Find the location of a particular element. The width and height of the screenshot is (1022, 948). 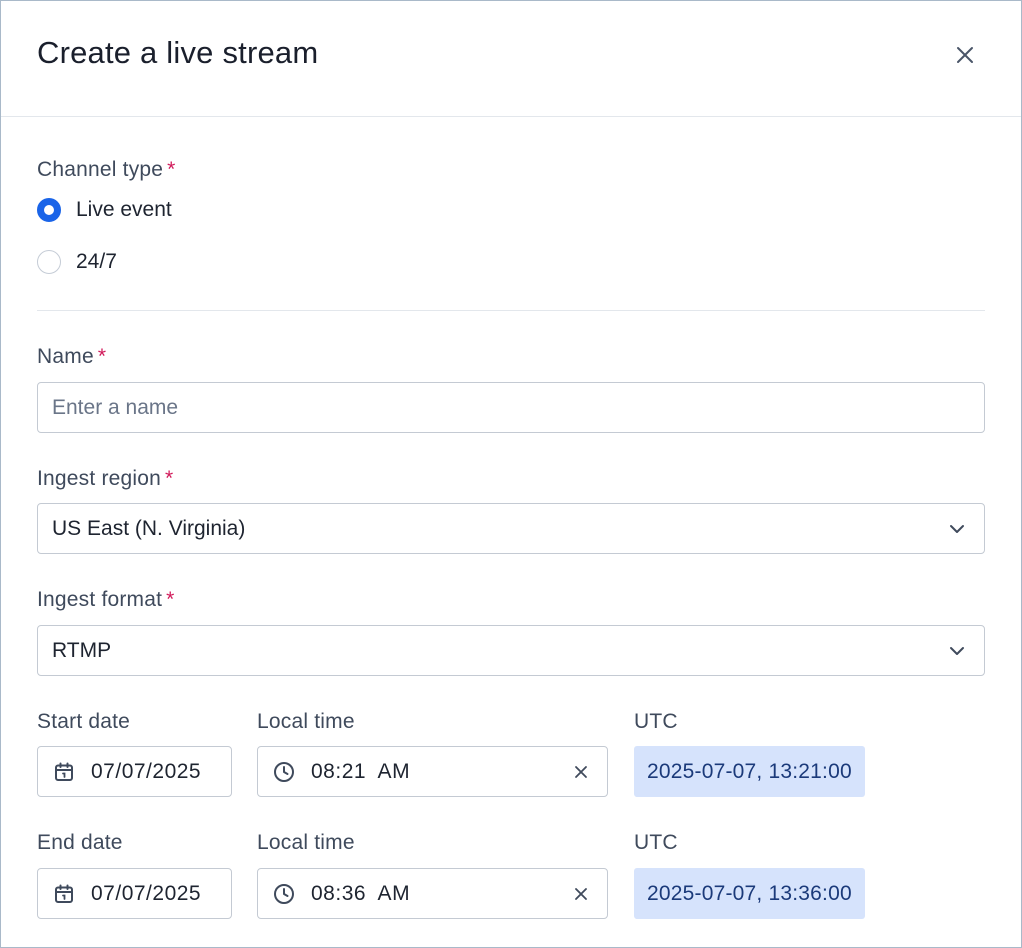

ingest-region-select: US East (N. Virginia) is located at coordinates (511, 528).